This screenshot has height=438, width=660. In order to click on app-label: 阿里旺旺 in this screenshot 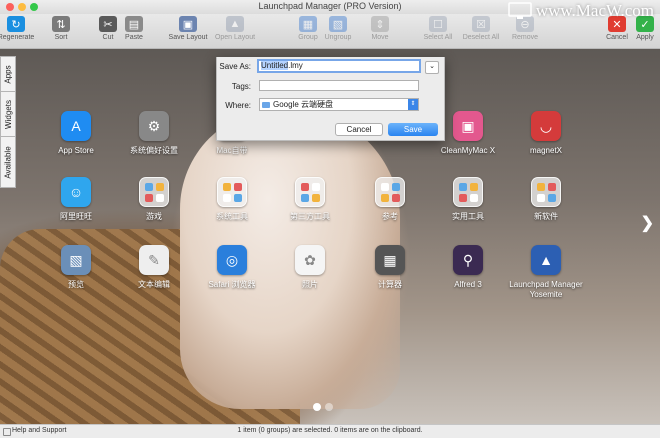, I will do `click(76, 216)`.